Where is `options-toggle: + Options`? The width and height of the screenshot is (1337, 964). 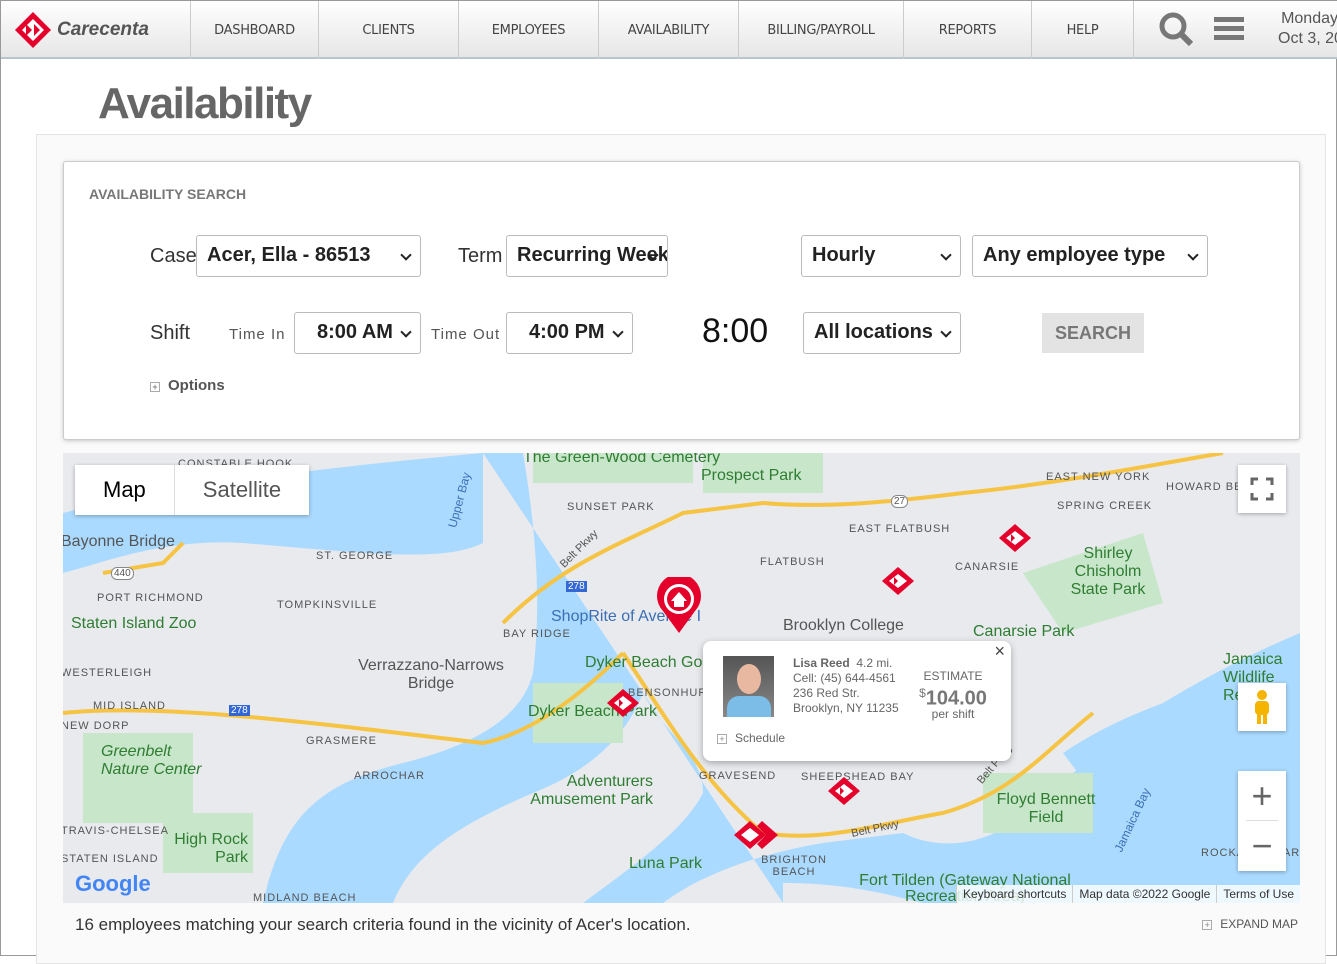 options-toggle: + Options is located at coordinates (187, 385).